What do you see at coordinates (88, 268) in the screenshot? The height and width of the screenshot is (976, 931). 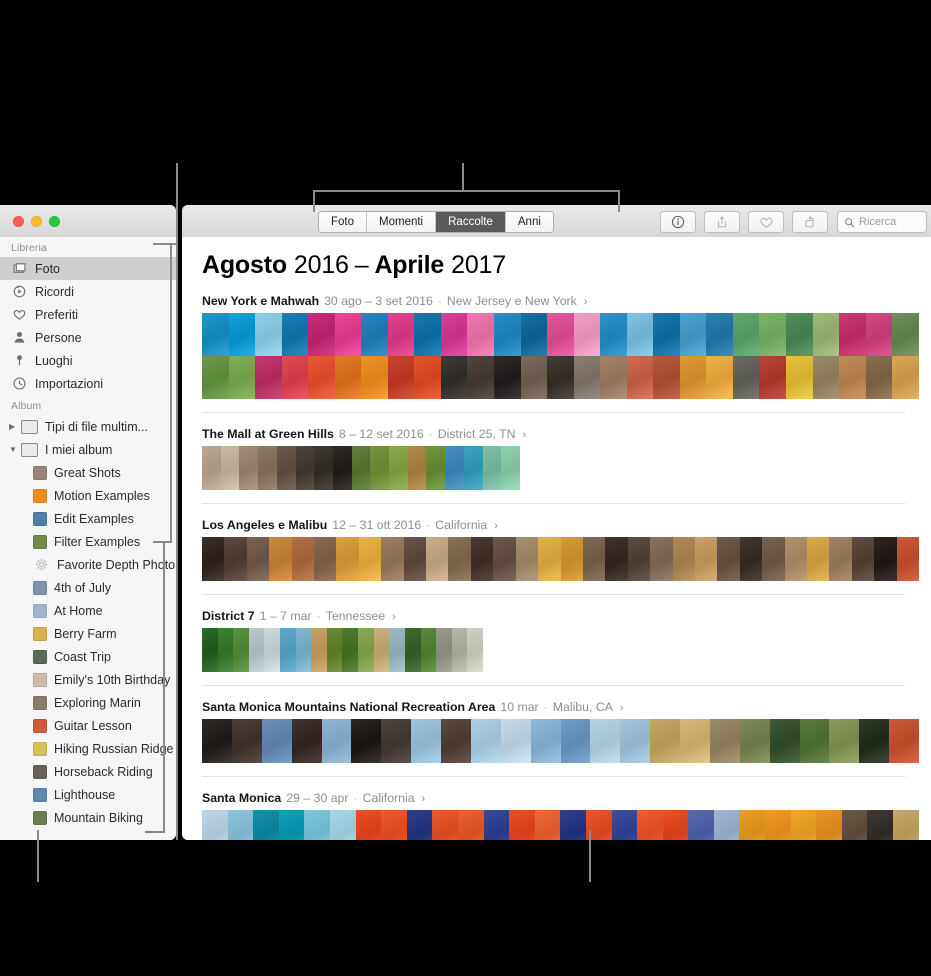 I see `sidebar-item-foto: Foto` at bounding box center [88, 268].